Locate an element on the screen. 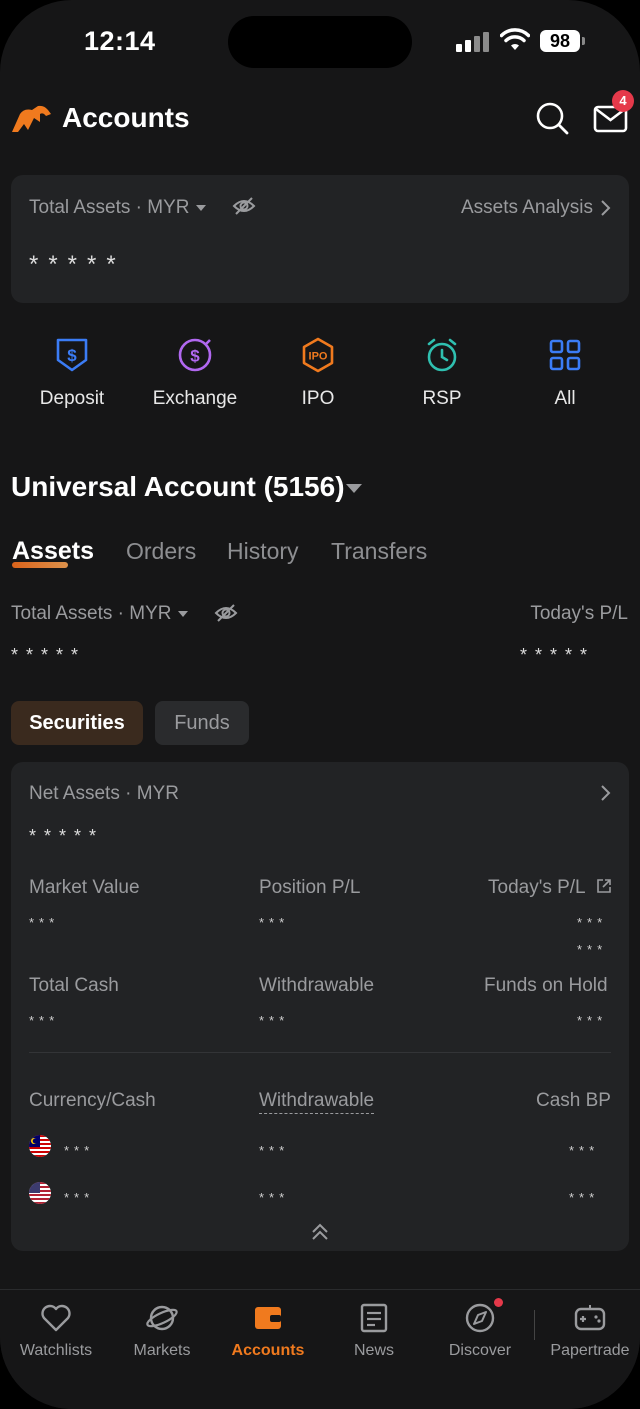  market-value-label: Market Value is located at coordinates (84, 887).